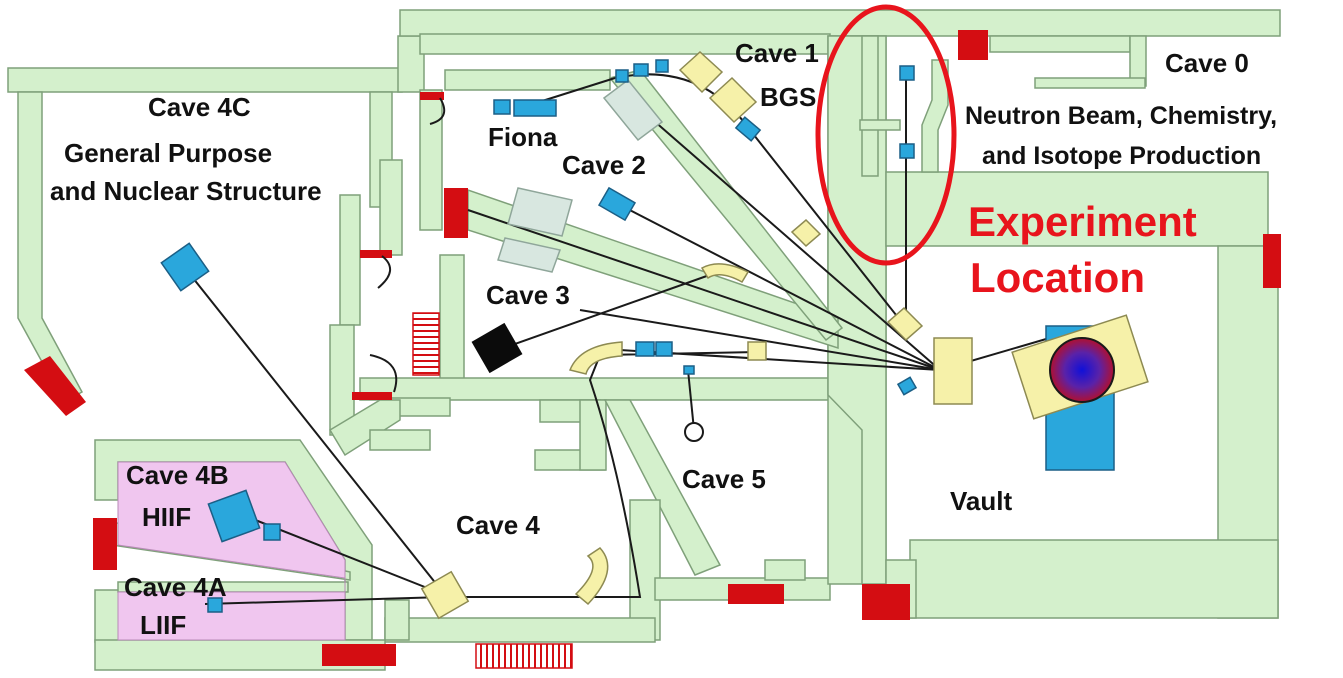 Image resolution: width=1343 pixels, height=678 pixels. What do you see at coordinates (907, 151) in the screenshot?
I see `cave0-element-b` at bounding box center [907, 151].